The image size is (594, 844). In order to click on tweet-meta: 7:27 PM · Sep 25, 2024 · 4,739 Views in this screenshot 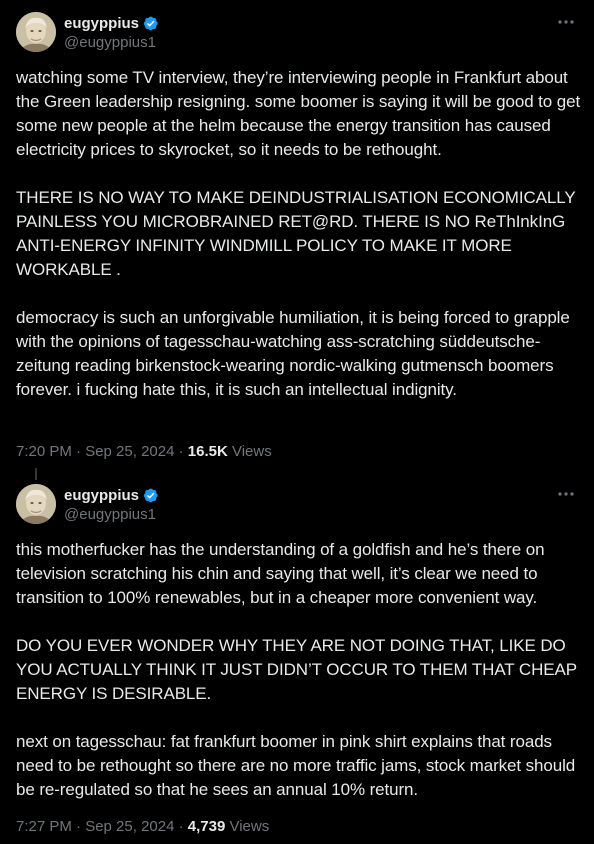, I will do `click(142, 827)`.